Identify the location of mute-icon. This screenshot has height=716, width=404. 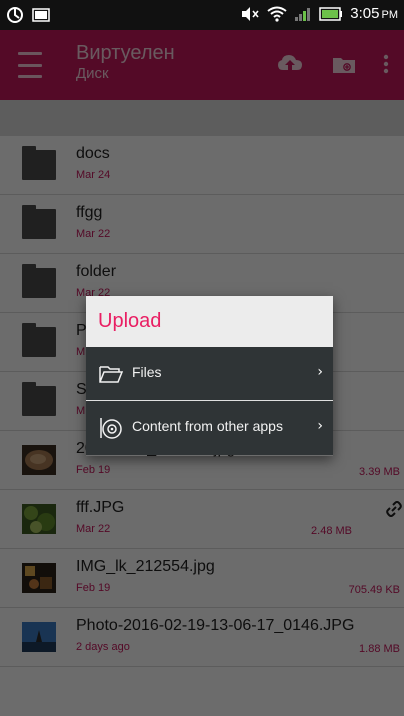
(250, 13).